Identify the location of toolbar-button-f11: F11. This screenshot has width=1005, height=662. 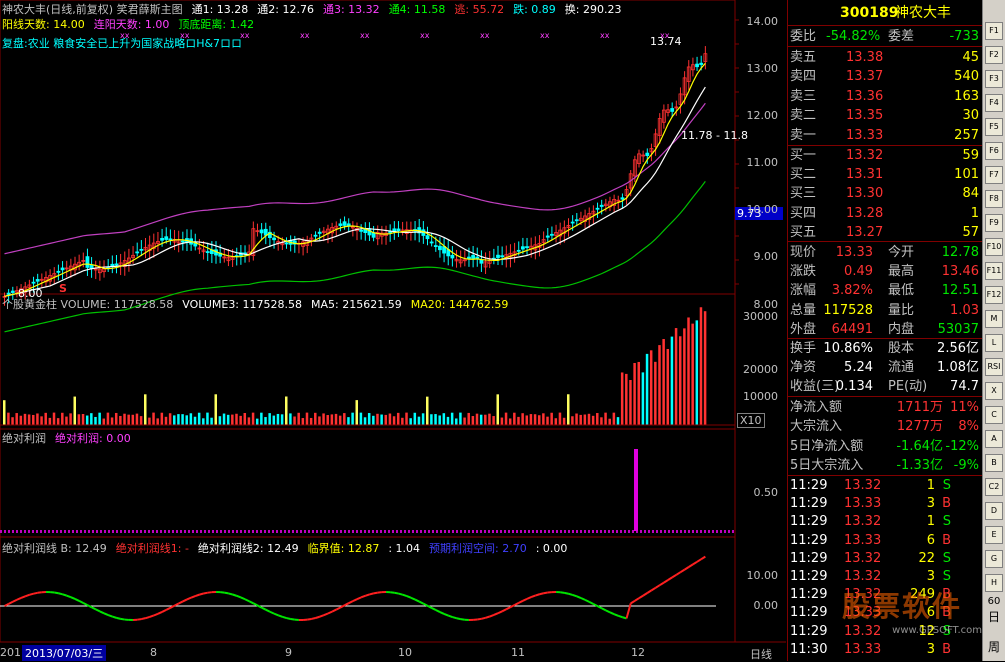
(994, 271).